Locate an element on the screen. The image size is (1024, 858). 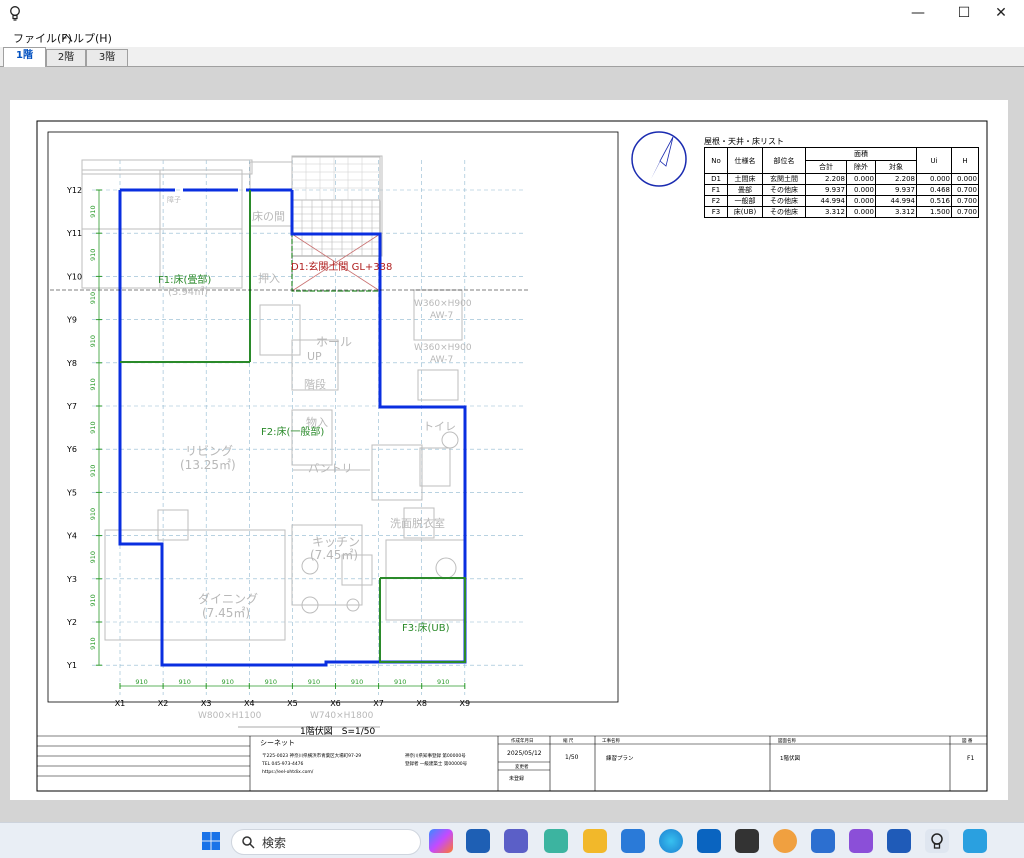
photos-icon is located at coordinates (975, 841).